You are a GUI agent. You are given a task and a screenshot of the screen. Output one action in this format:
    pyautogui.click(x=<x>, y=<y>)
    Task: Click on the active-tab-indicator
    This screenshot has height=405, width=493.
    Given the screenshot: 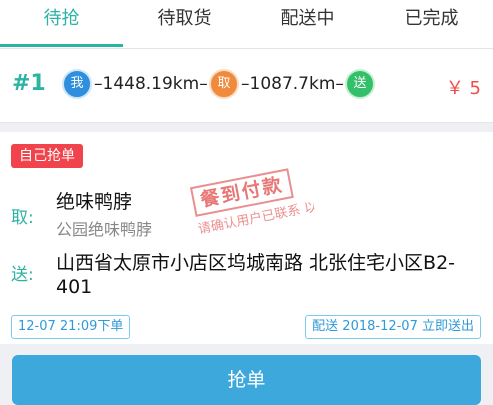 What is the action you would take?
    pyautogui.click(x=61, y=45)
    